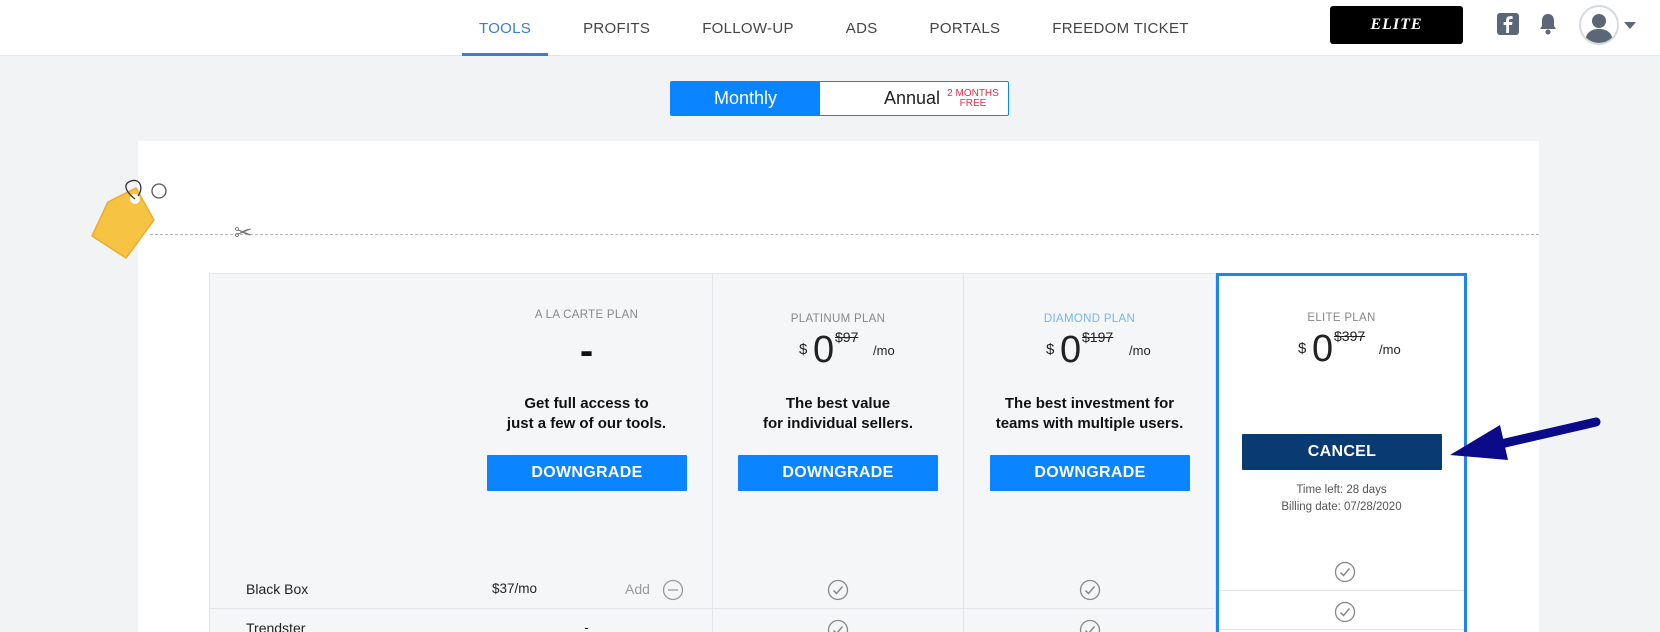 The height and width of the screenshot is (632, 1660). Describe the element at coordinates (336, 452) in the screenshot. I see `feature-label-column: Black Box Trendster` at that location.